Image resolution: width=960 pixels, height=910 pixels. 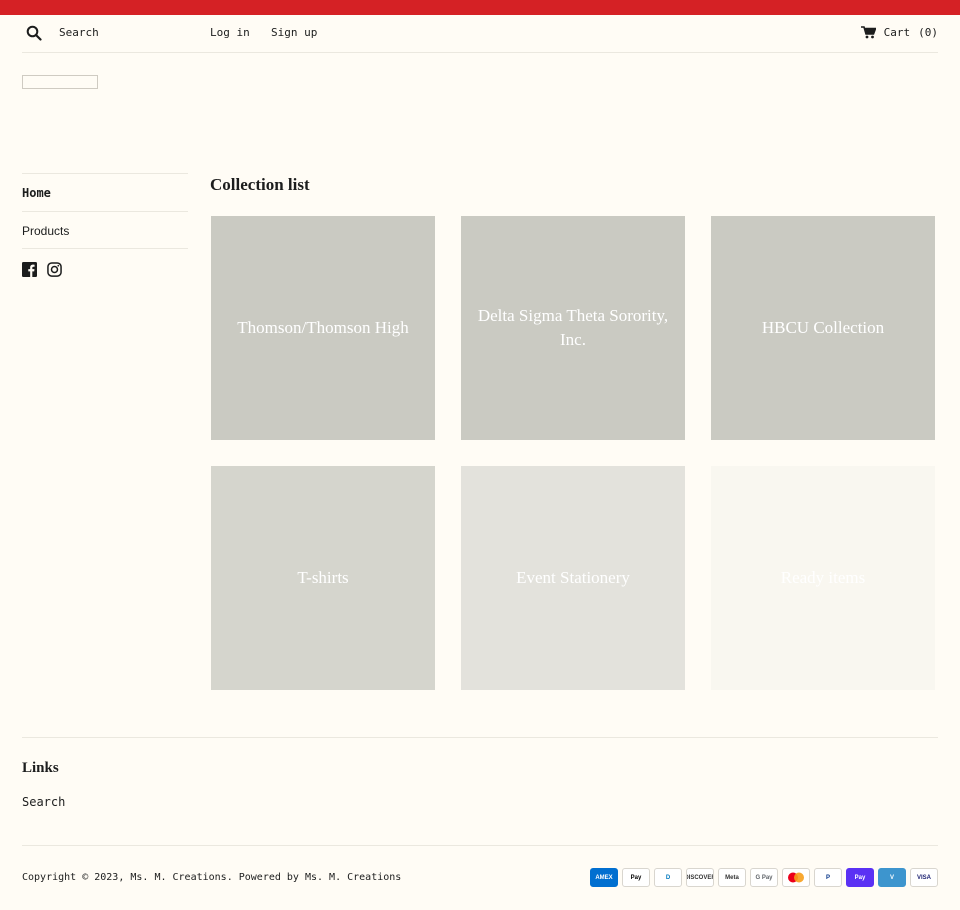 What do you see at coordinates (928, 32) in the screenshot?
I see `cart-count: (0)` at bounding box center [928, 32].